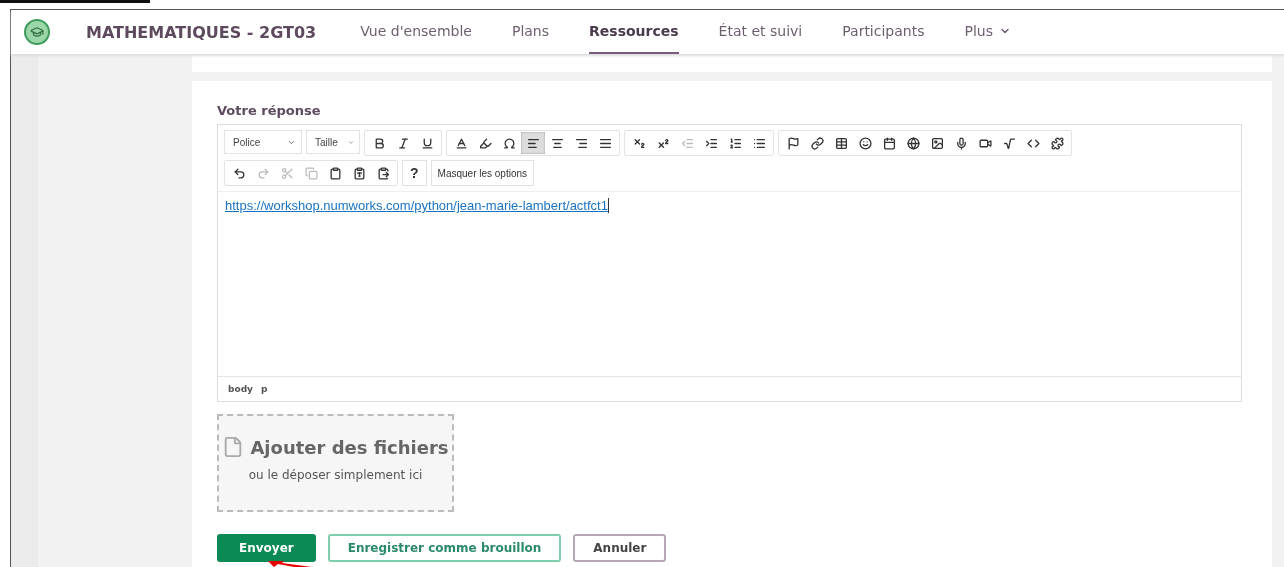 The height and width of the screenshot is (567, 1284). Describe the element at coordinates (416, 32) in the screenshot. I see `nav-tab: Vue d'ensemble` at that location.